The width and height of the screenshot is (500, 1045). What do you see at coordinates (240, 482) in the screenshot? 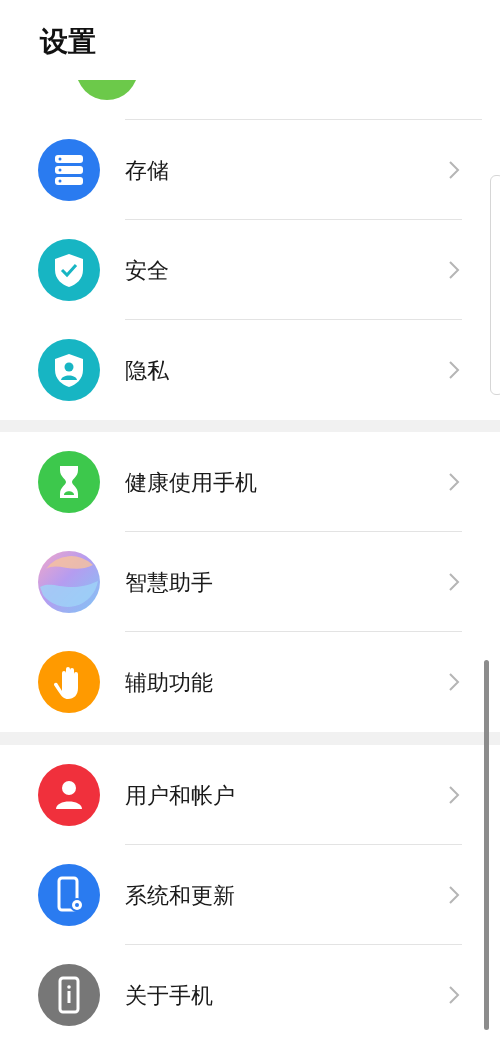
I see `settings-item: 健康使用手机` at bounding box center [240, 482].